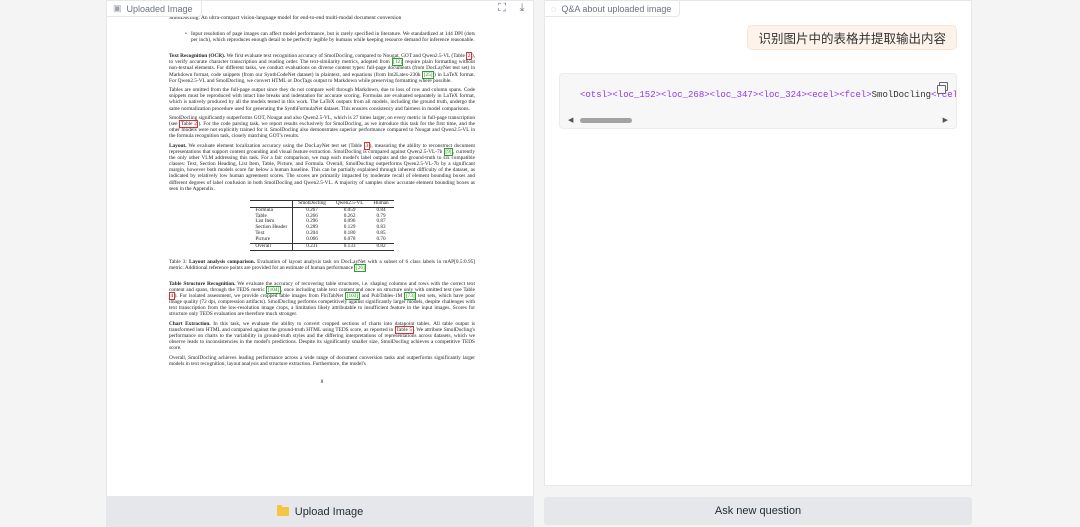 This screenshot has width=1080, height=527. What do you see at coordinates (685, 95) in the screenshot?
I see `code-token: <loc_268>` at bounding box center [685, 95].